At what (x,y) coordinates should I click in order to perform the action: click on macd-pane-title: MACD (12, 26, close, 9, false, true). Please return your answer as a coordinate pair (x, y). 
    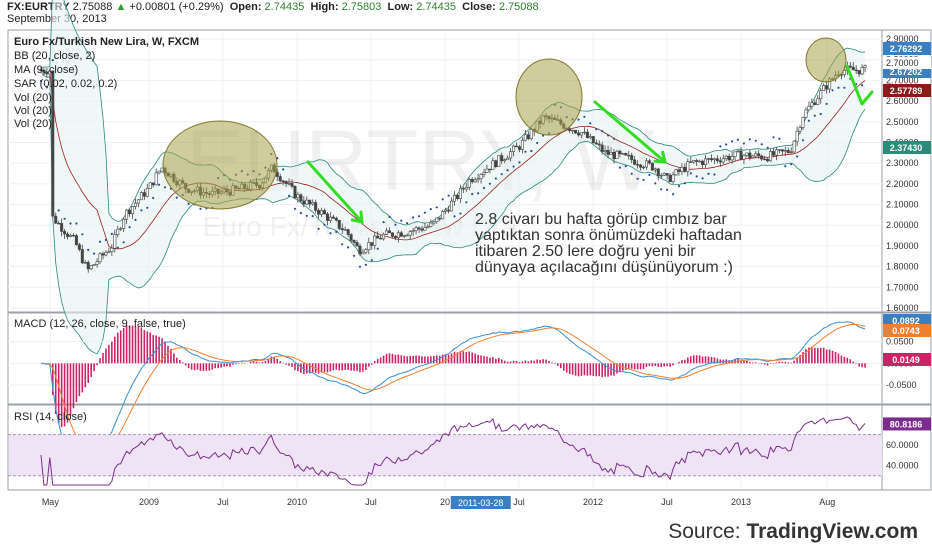
    Looking at the image, I should click on (100, 324).